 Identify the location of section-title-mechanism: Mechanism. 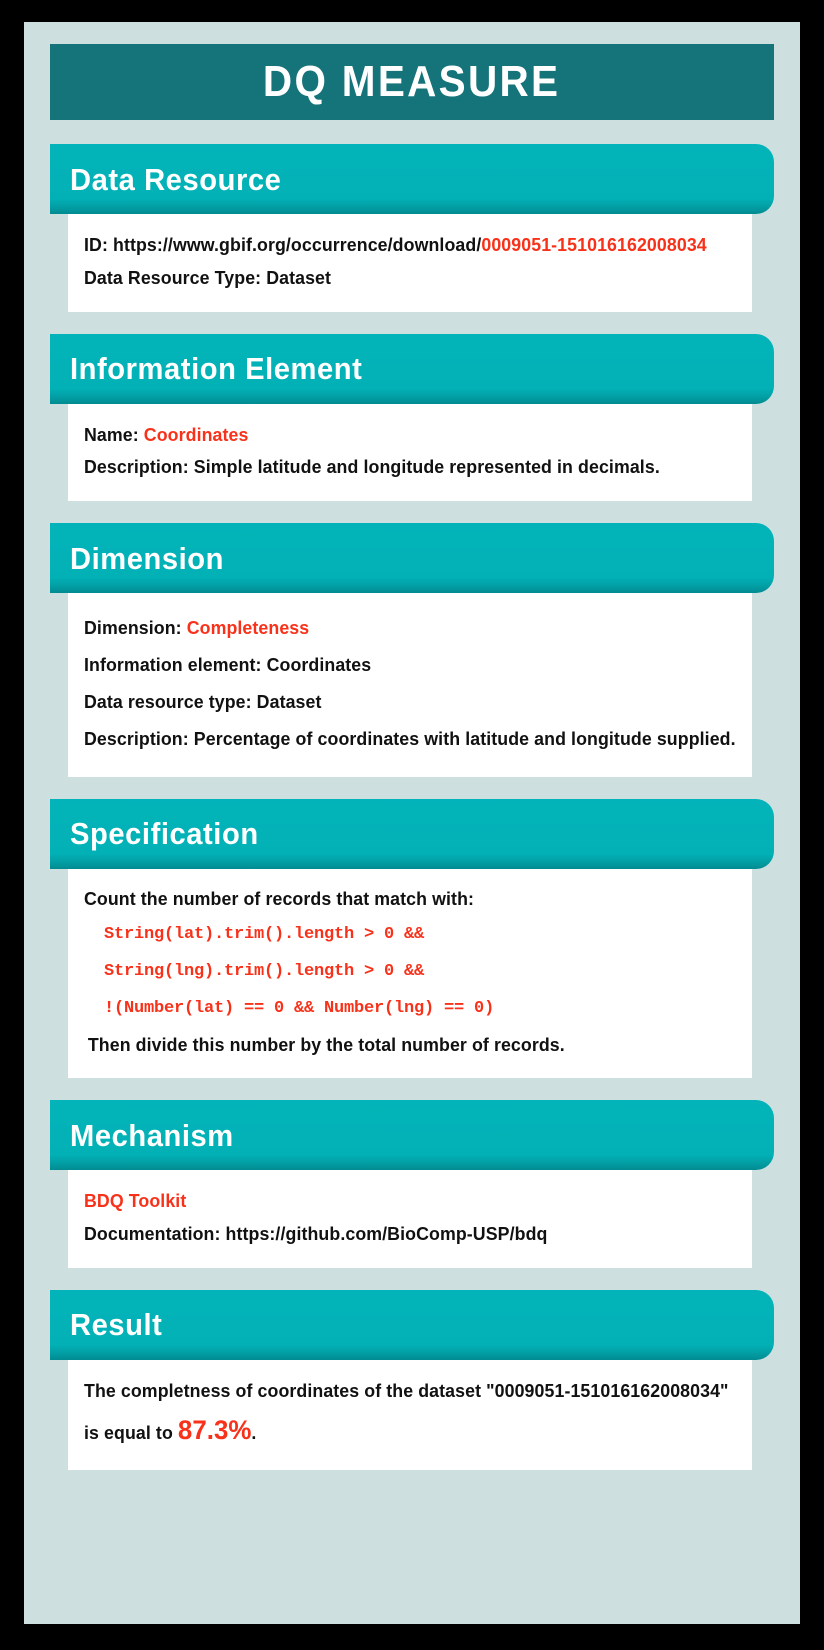
(152, 1135).